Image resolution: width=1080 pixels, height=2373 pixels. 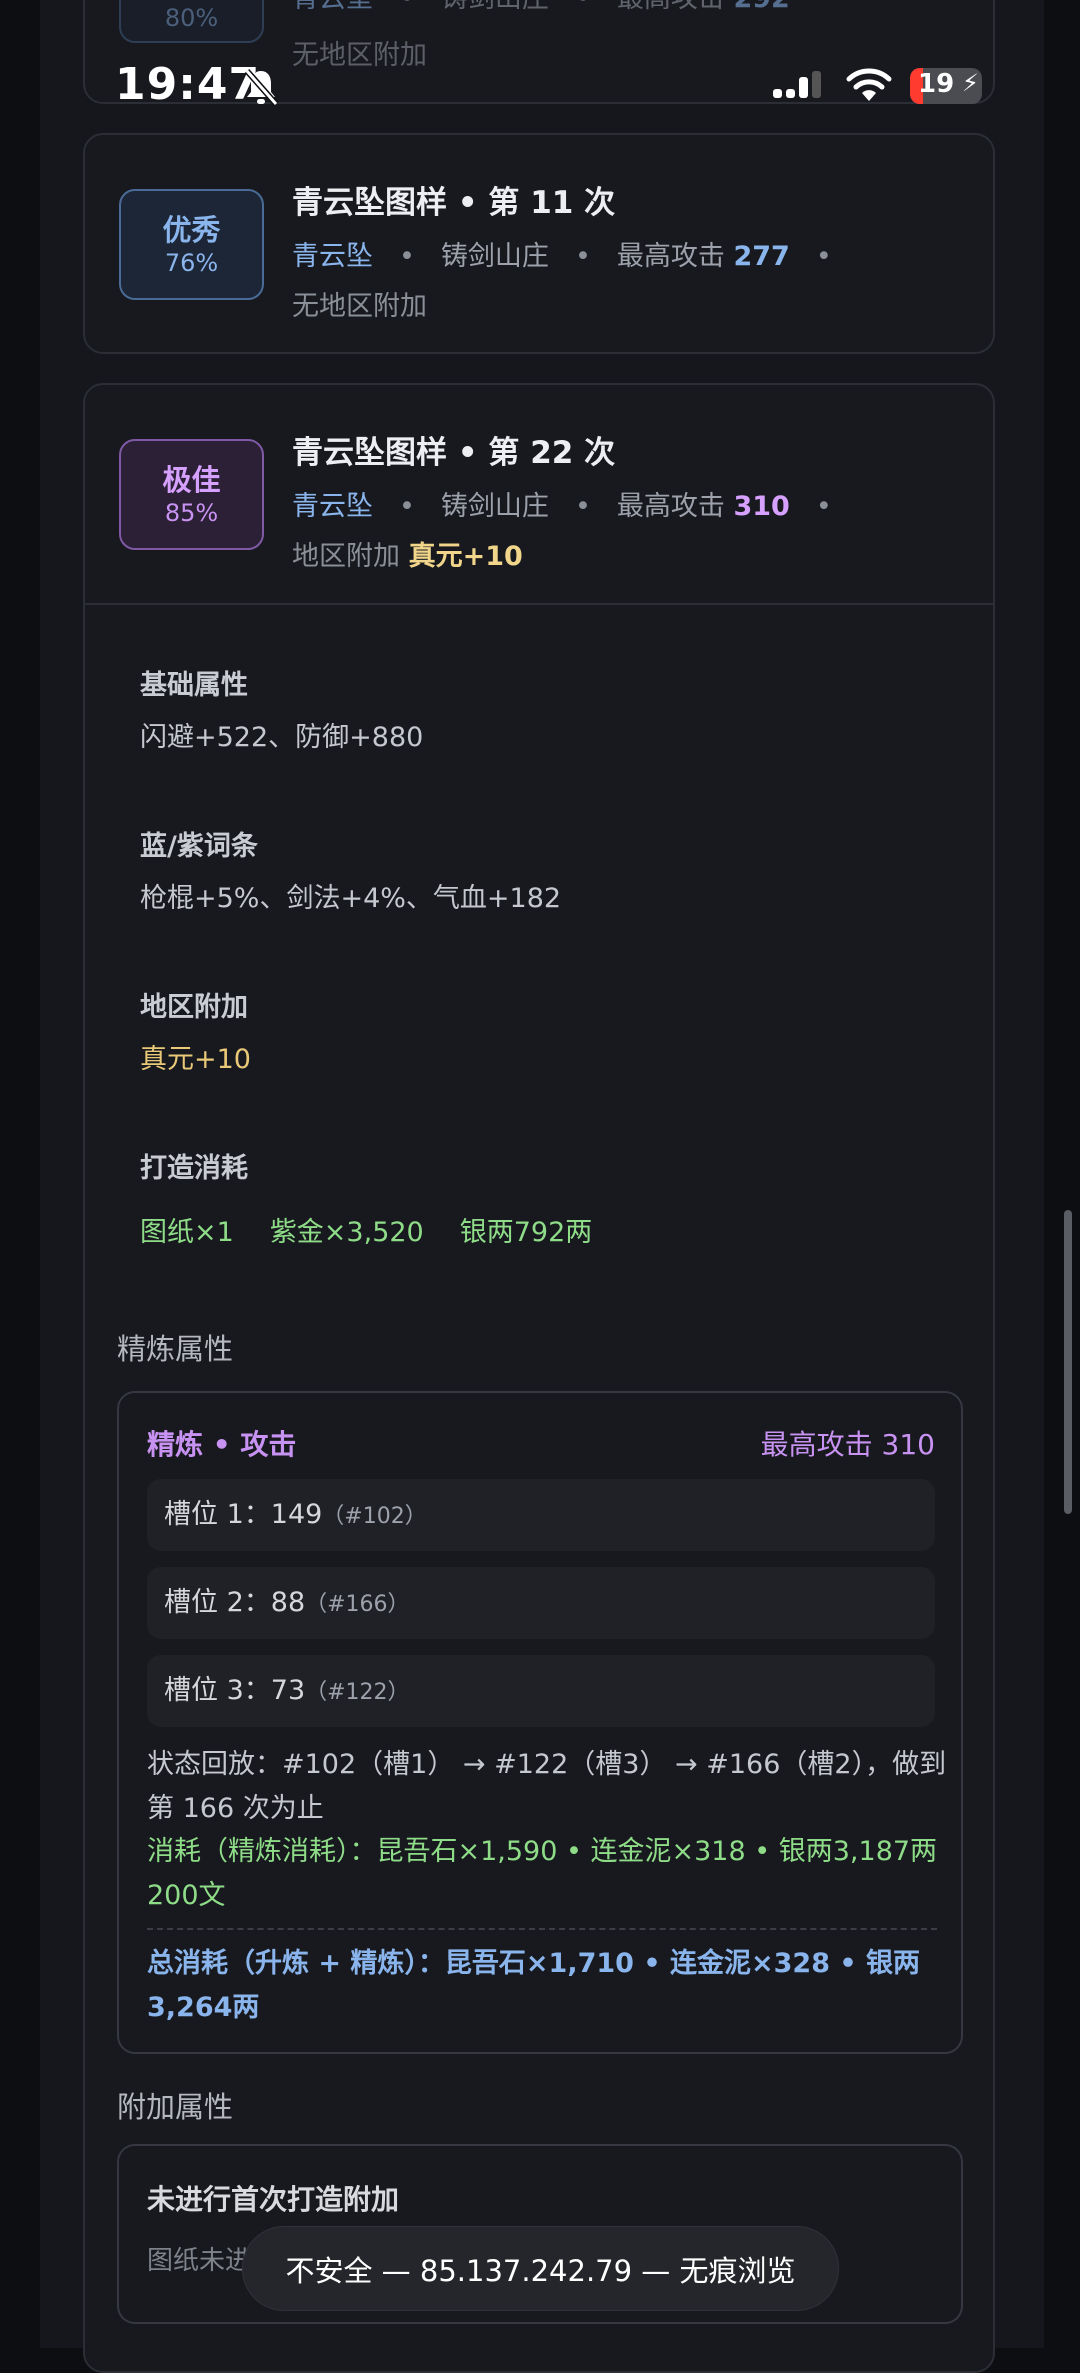 I want to click on divider, so click(x=539, y=604).